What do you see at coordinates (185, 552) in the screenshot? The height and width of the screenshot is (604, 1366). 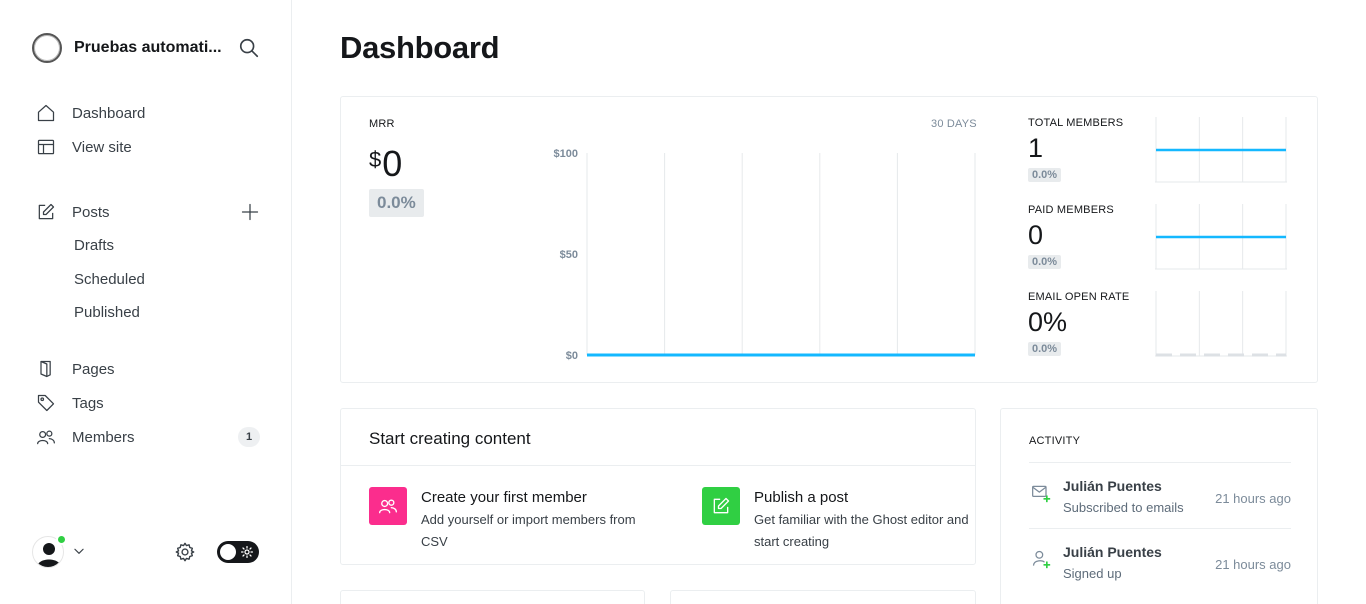 I see `gear-icon` at bounding box center [185, 552].